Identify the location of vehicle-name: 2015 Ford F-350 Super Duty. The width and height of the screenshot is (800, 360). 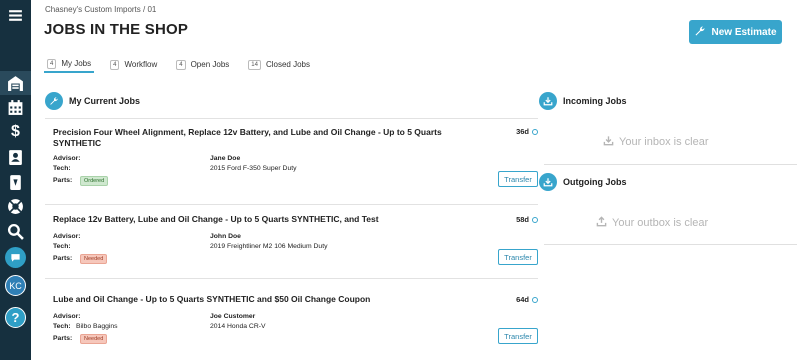
(253, 168).